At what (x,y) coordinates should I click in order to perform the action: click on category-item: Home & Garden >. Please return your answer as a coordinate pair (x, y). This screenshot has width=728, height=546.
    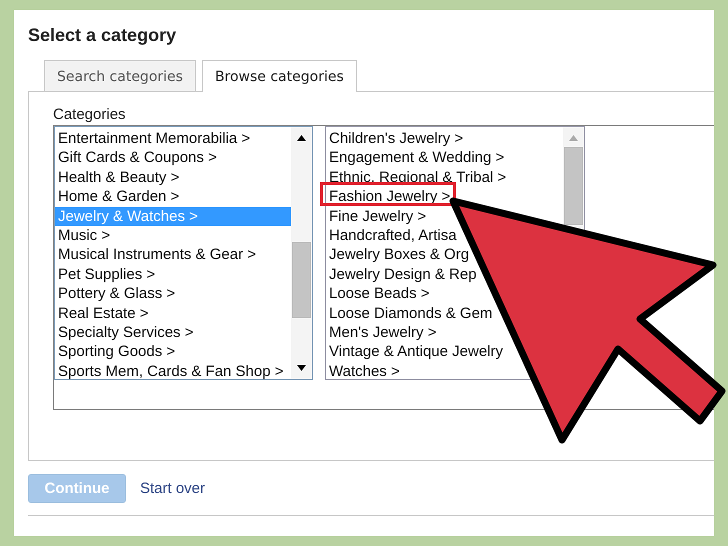
    Looking at the image, I should click on (117, 197).